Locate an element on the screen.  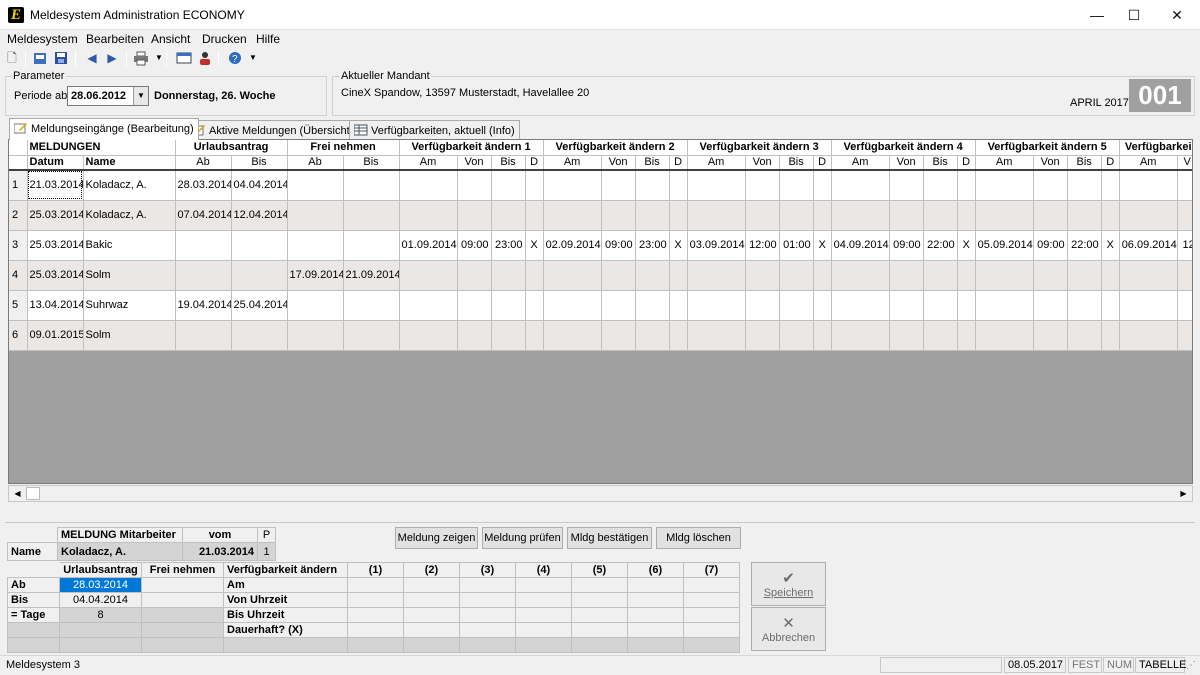
chevron-down-icon: ▼ is located at coordinates (140, 96).